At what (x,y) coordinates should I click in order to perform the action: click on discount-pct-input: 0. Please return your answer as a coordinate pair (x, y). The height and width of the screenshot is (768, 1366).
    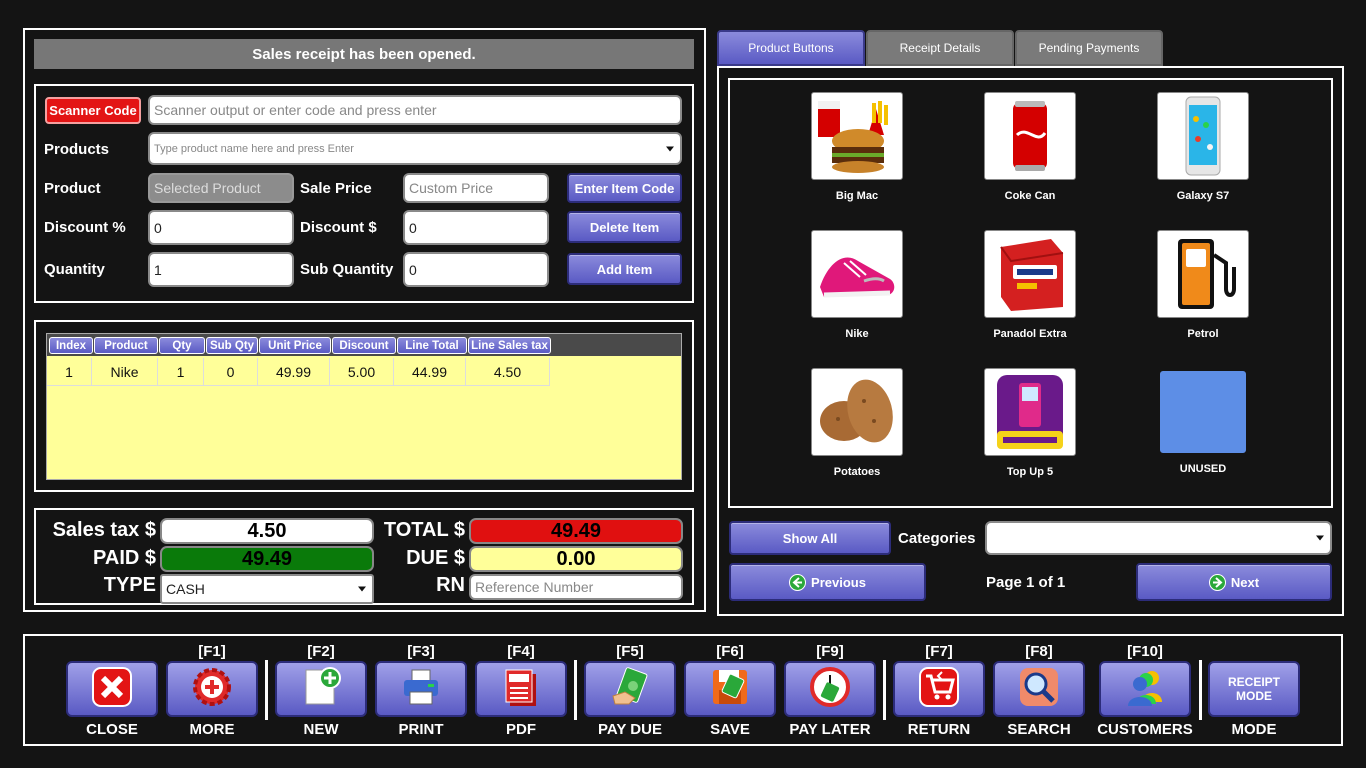
    Looking at the image, I should click on (221, 227).